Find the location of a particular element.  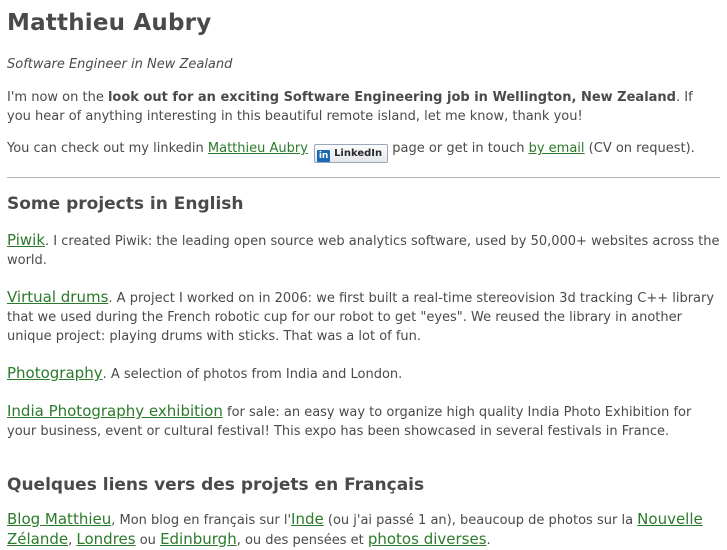

french-text: , ou des pensées et is located at coordinates (302, 540).